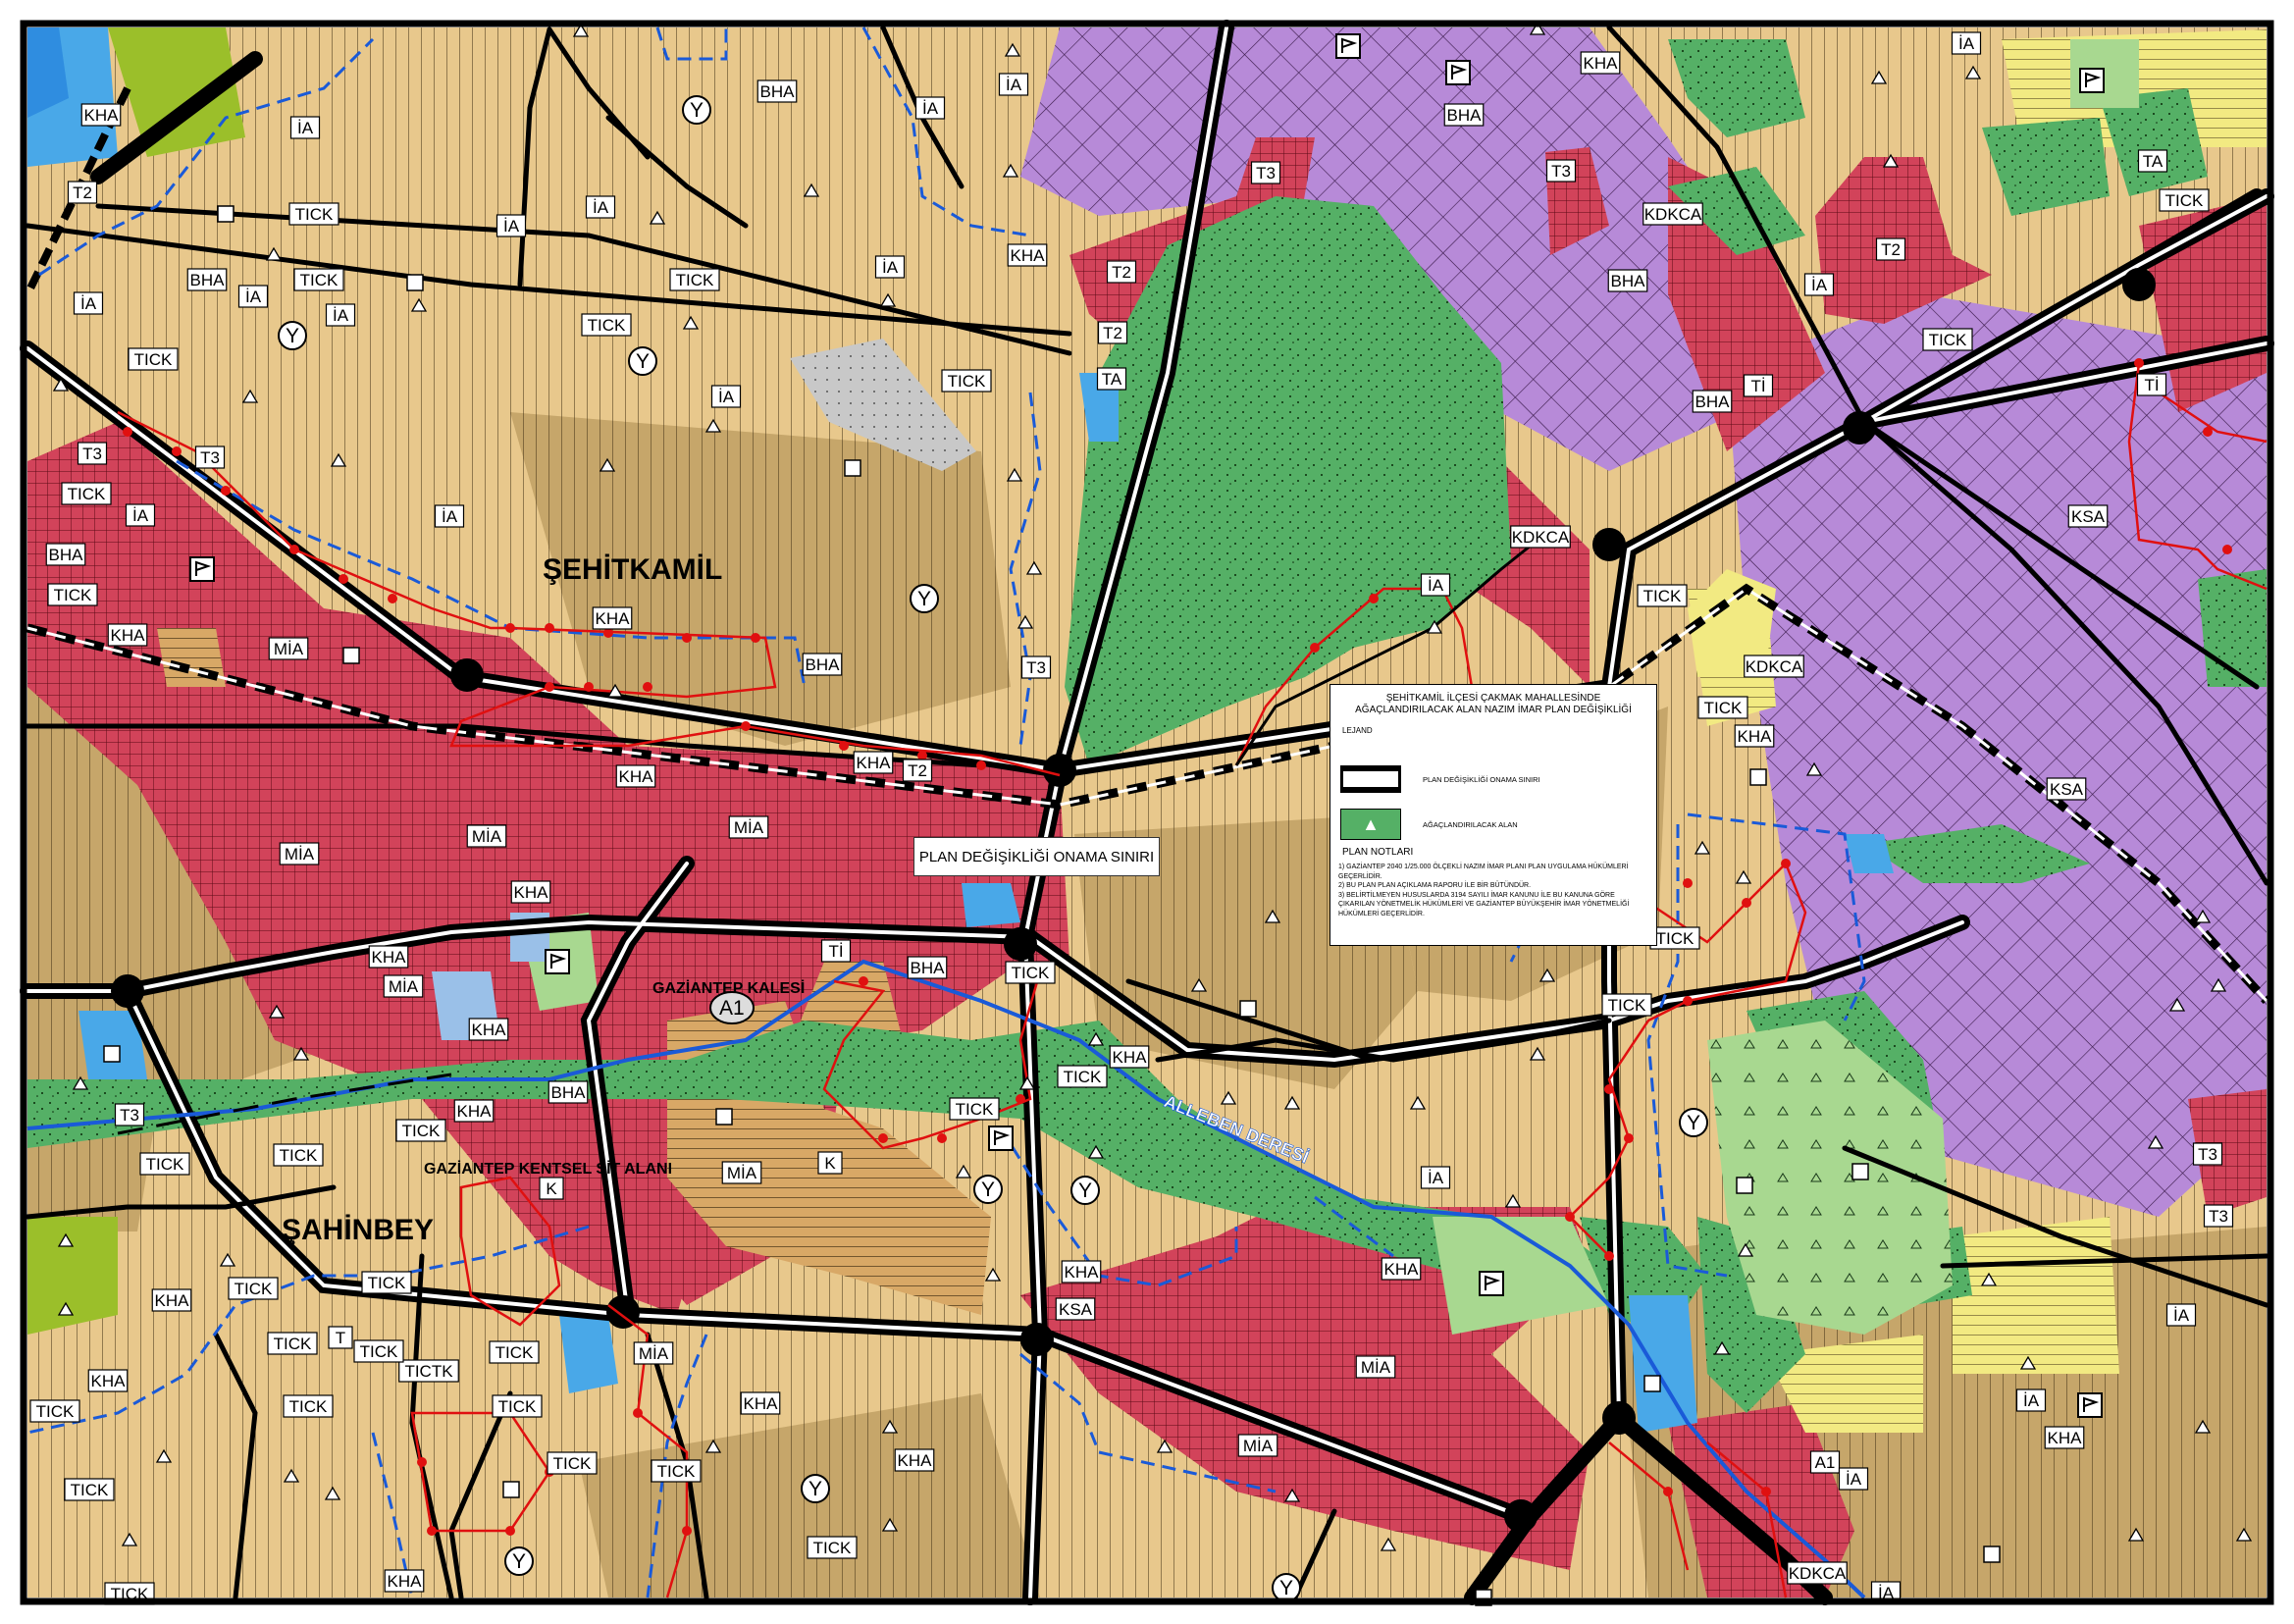 Image resolution: width=2294 pixels, height=1624 pixels. What do you see at coordinates (1370, 779) in the screenshot?
I see `boundary-swatch` at bounding box center [1370, 779].